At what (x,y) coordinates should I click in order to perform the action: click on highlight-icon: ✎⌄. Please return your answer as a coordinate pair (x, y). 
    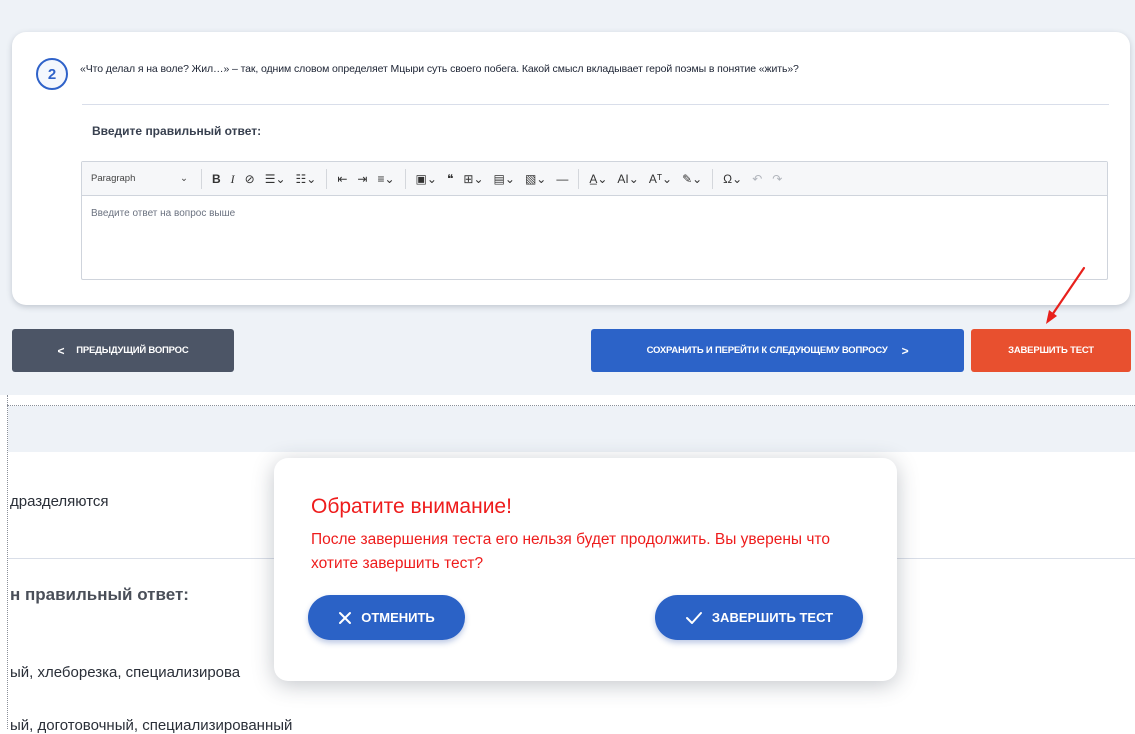
    Looking at the image, I should click on (692, 179).